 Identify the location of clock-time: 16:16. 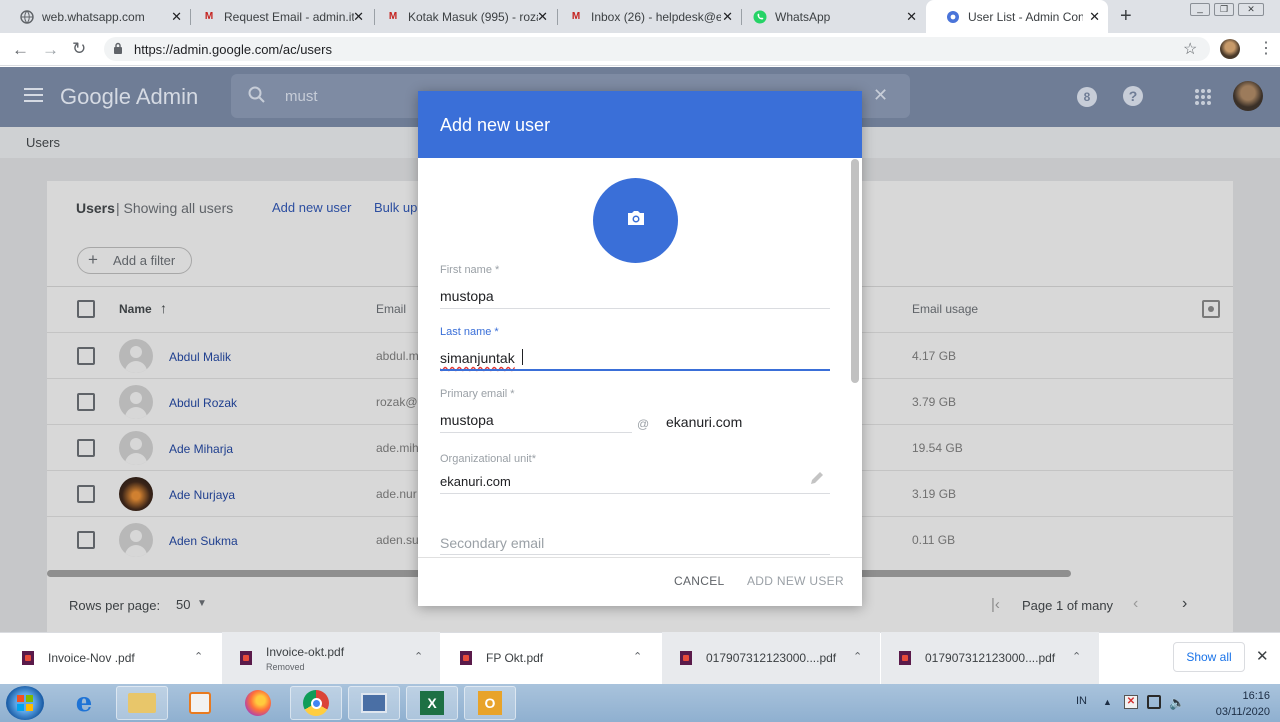
(1235, 696).